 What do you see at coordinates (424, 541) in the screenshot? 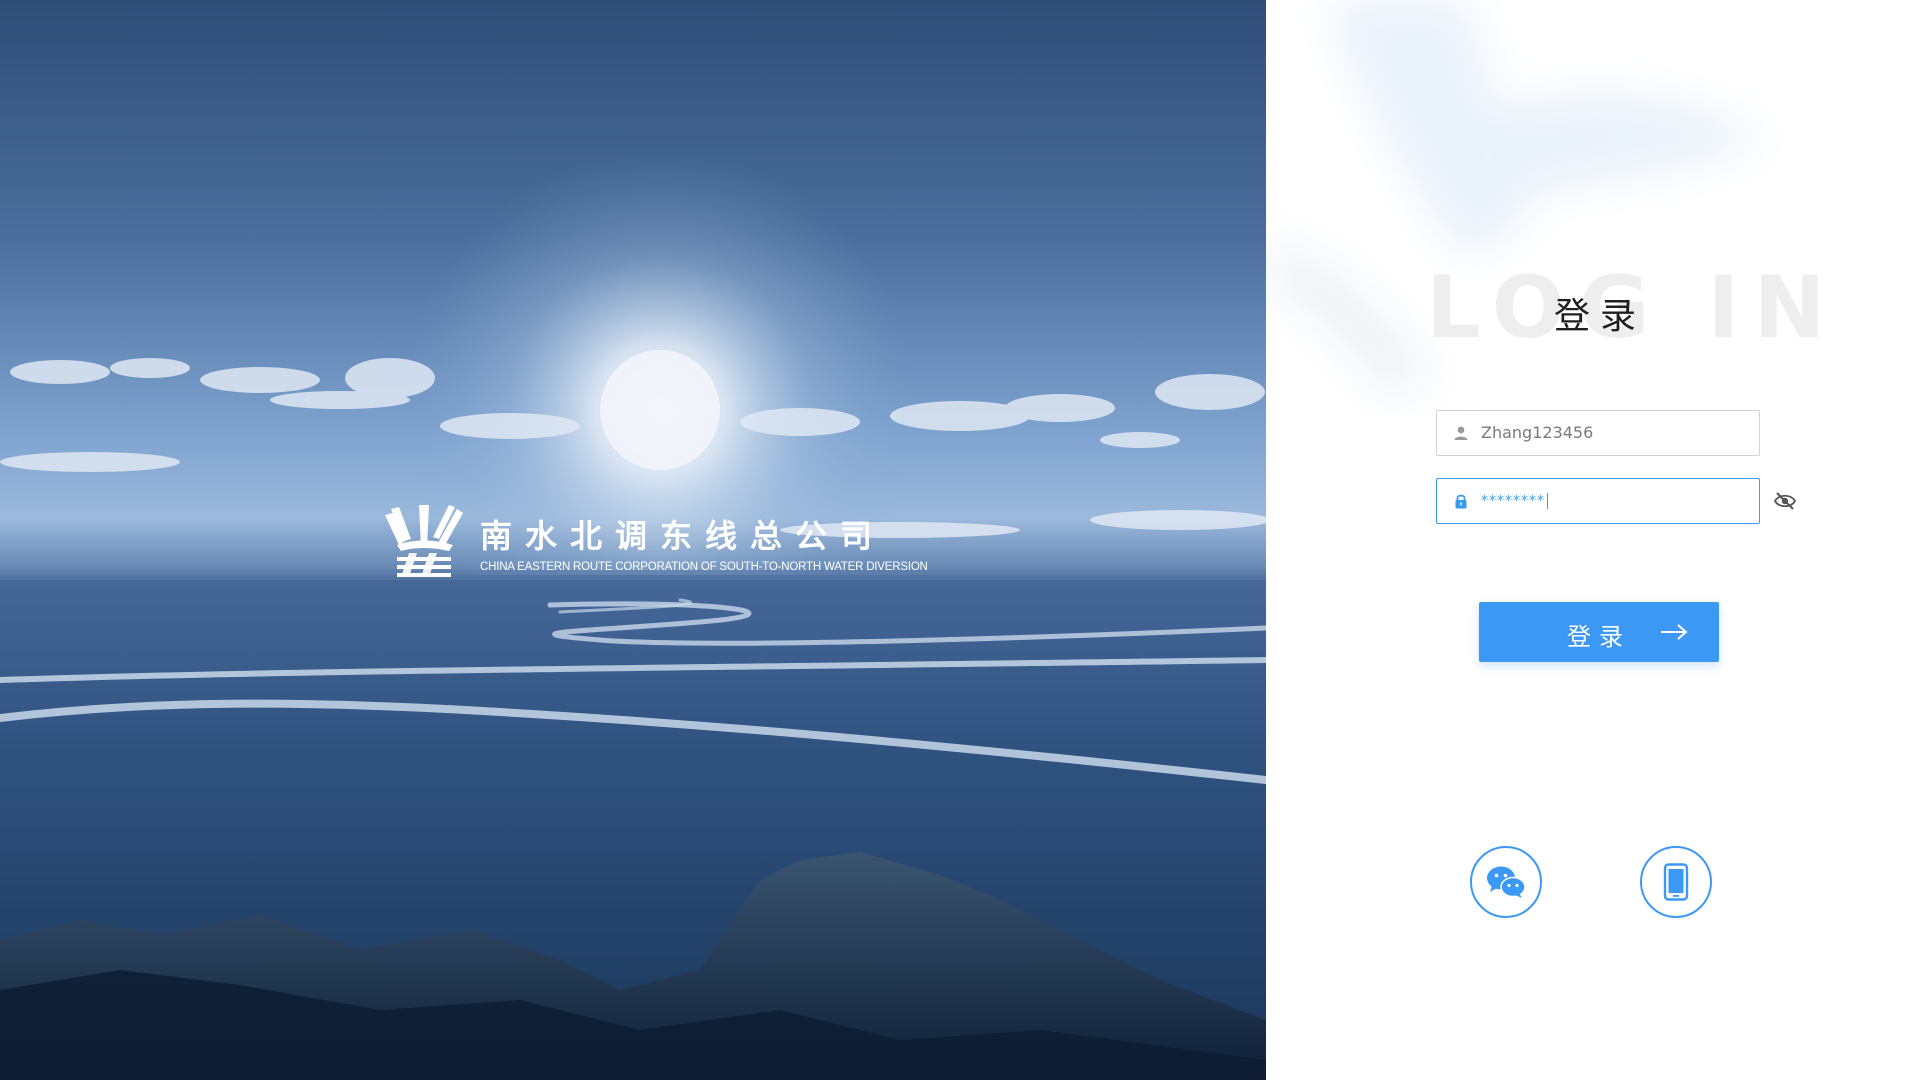
I see `company-logo-icon` at bounding box center [424, 541].